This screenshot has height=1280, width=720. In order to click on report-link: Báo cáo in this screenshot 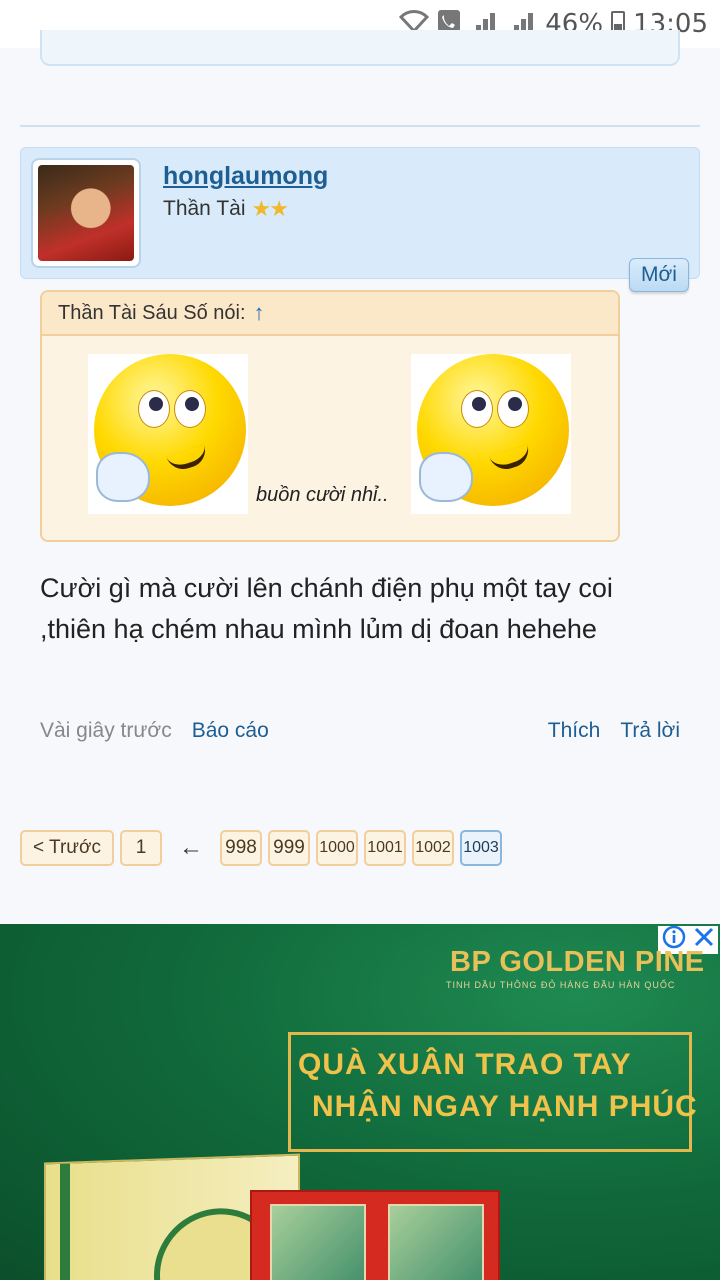, I will do `click(230, 731)`.